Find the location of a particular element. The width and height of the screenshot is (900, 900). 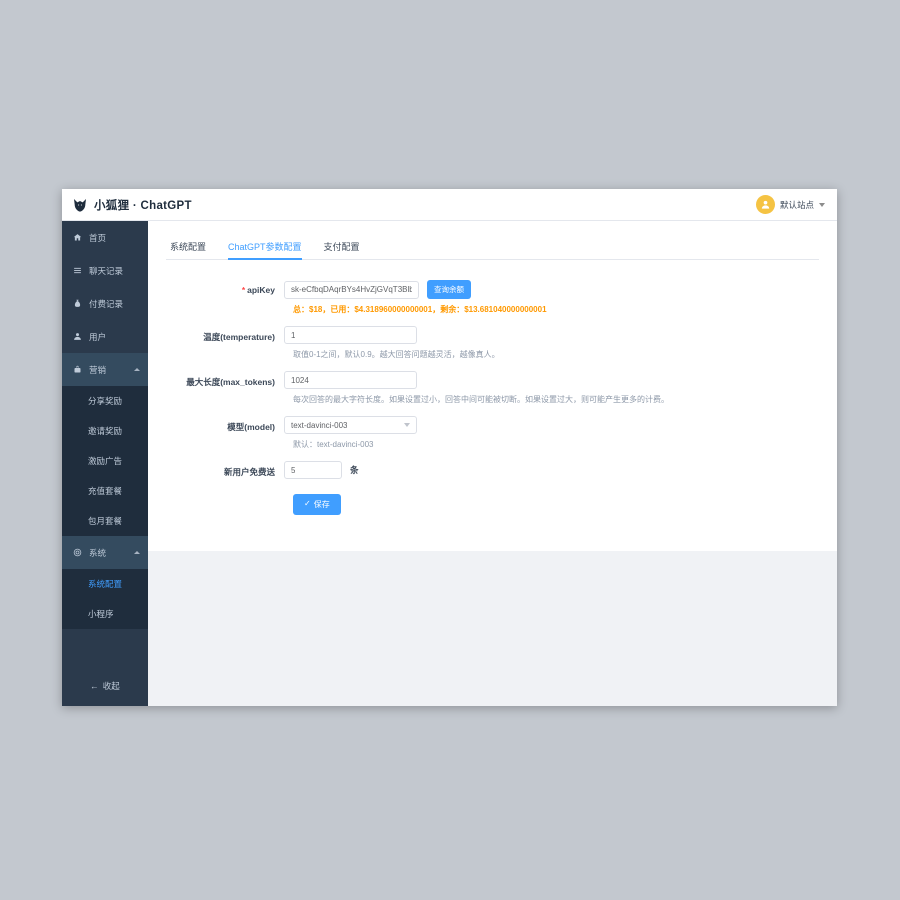

tab-system-config: 系统配置 is located at coordinates (188, 249).